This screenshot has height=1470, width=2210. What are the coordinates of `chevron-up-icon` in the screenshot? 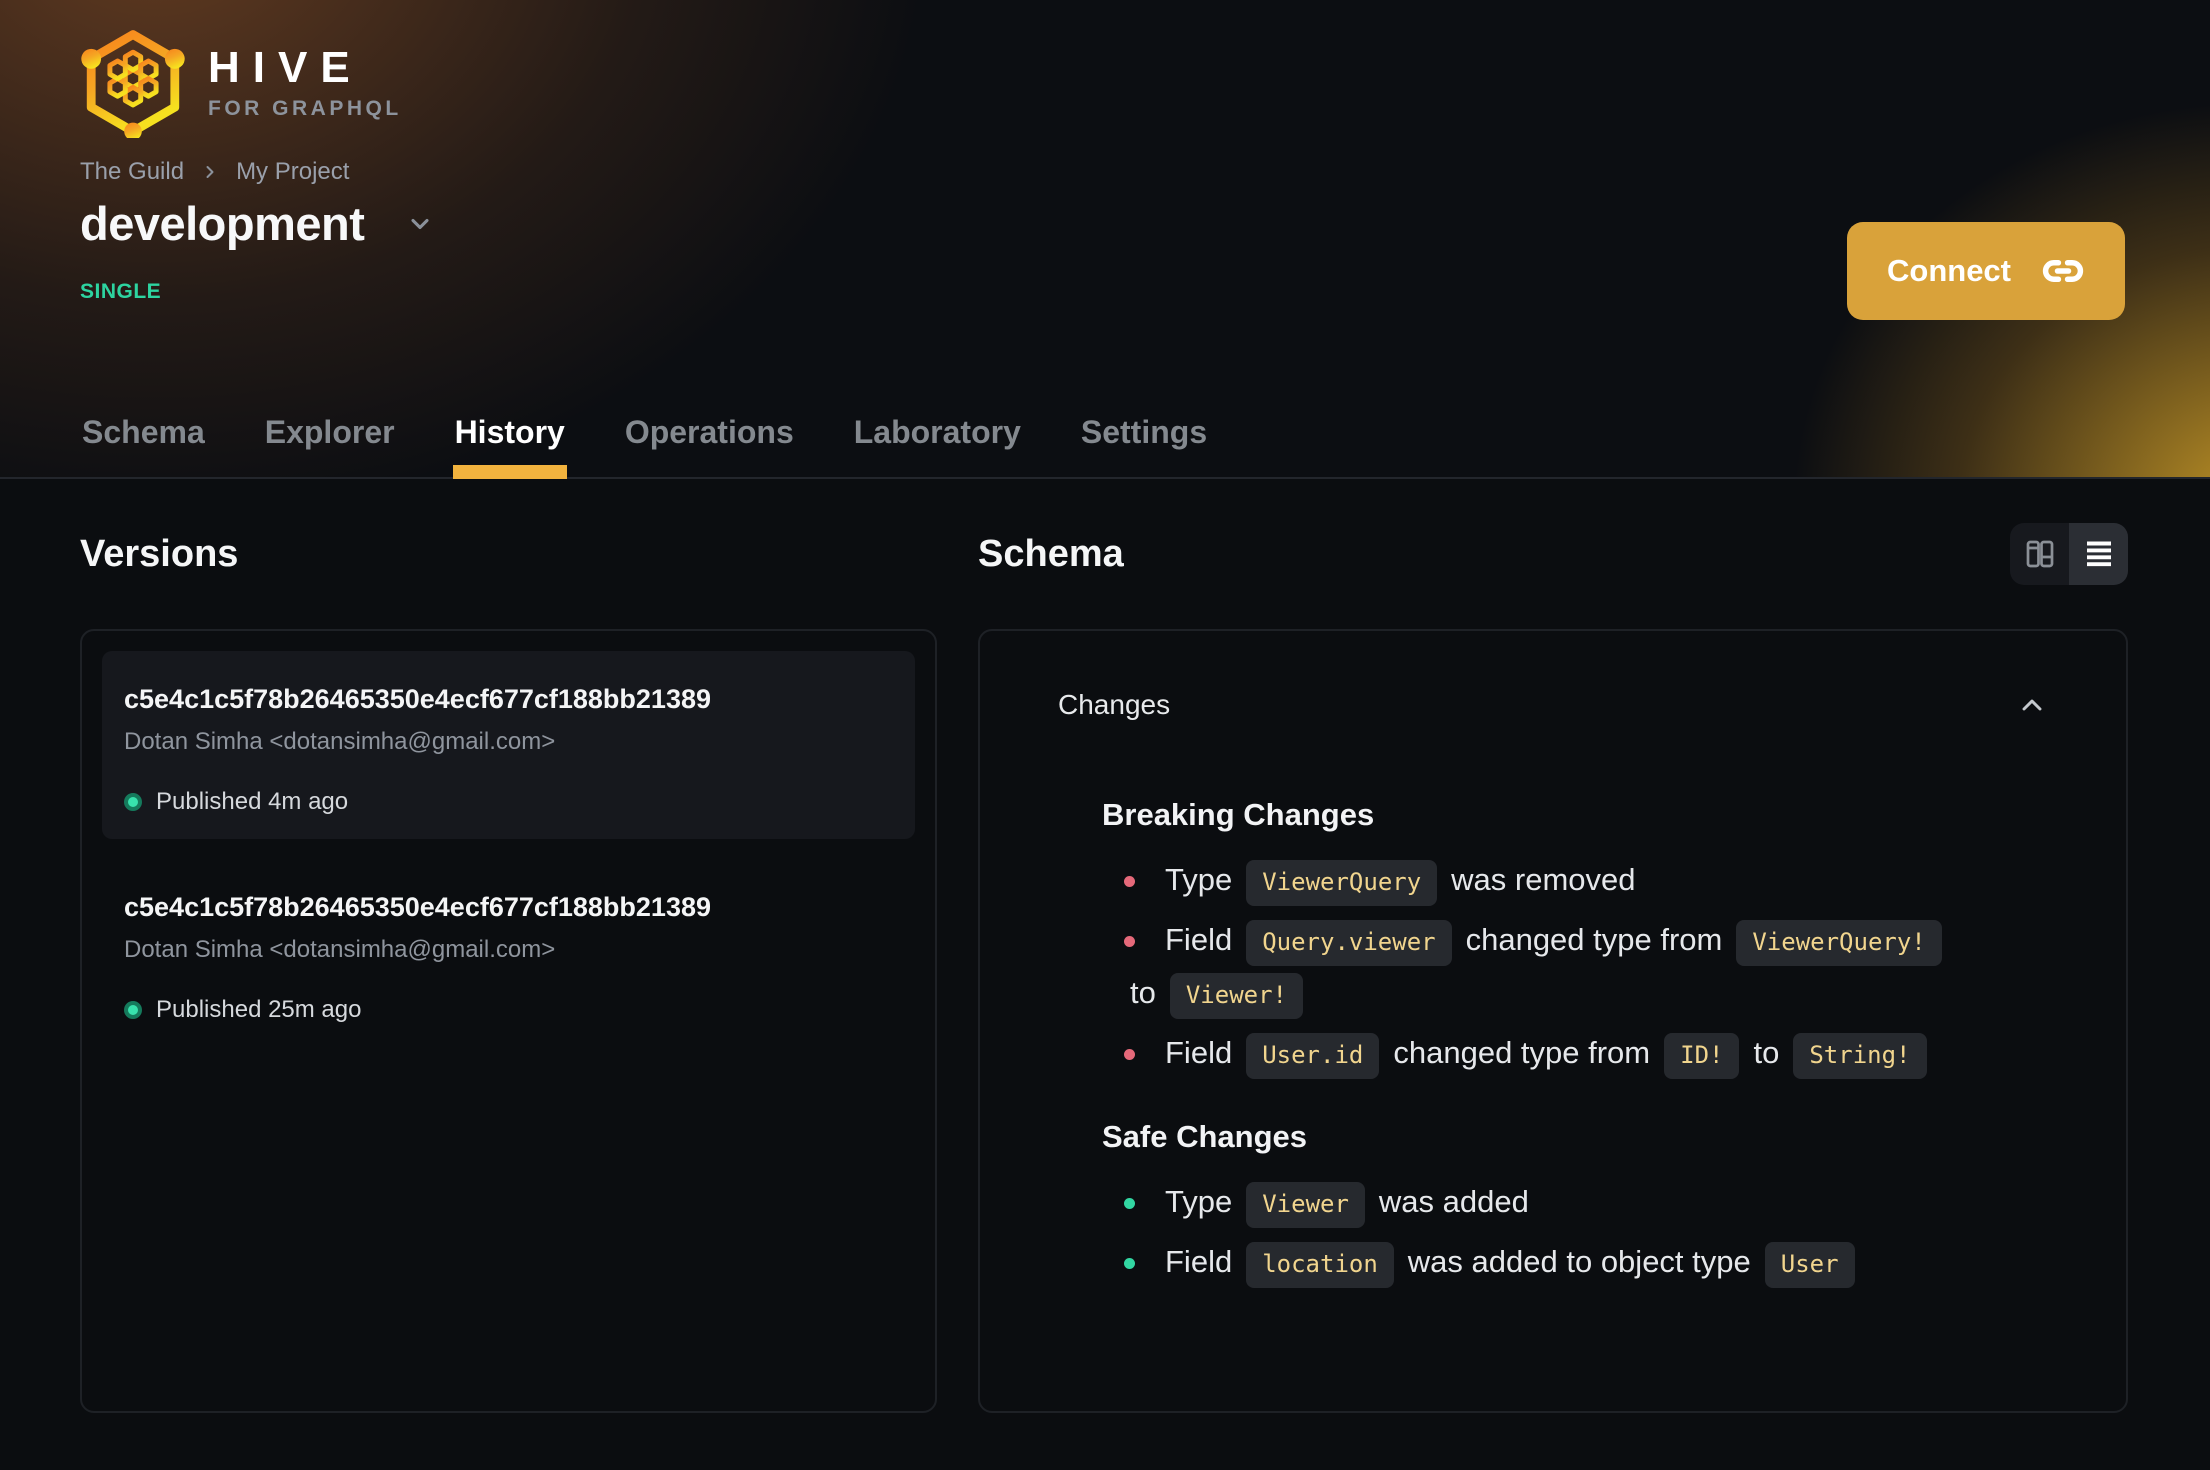 It's located at (2032, 705).